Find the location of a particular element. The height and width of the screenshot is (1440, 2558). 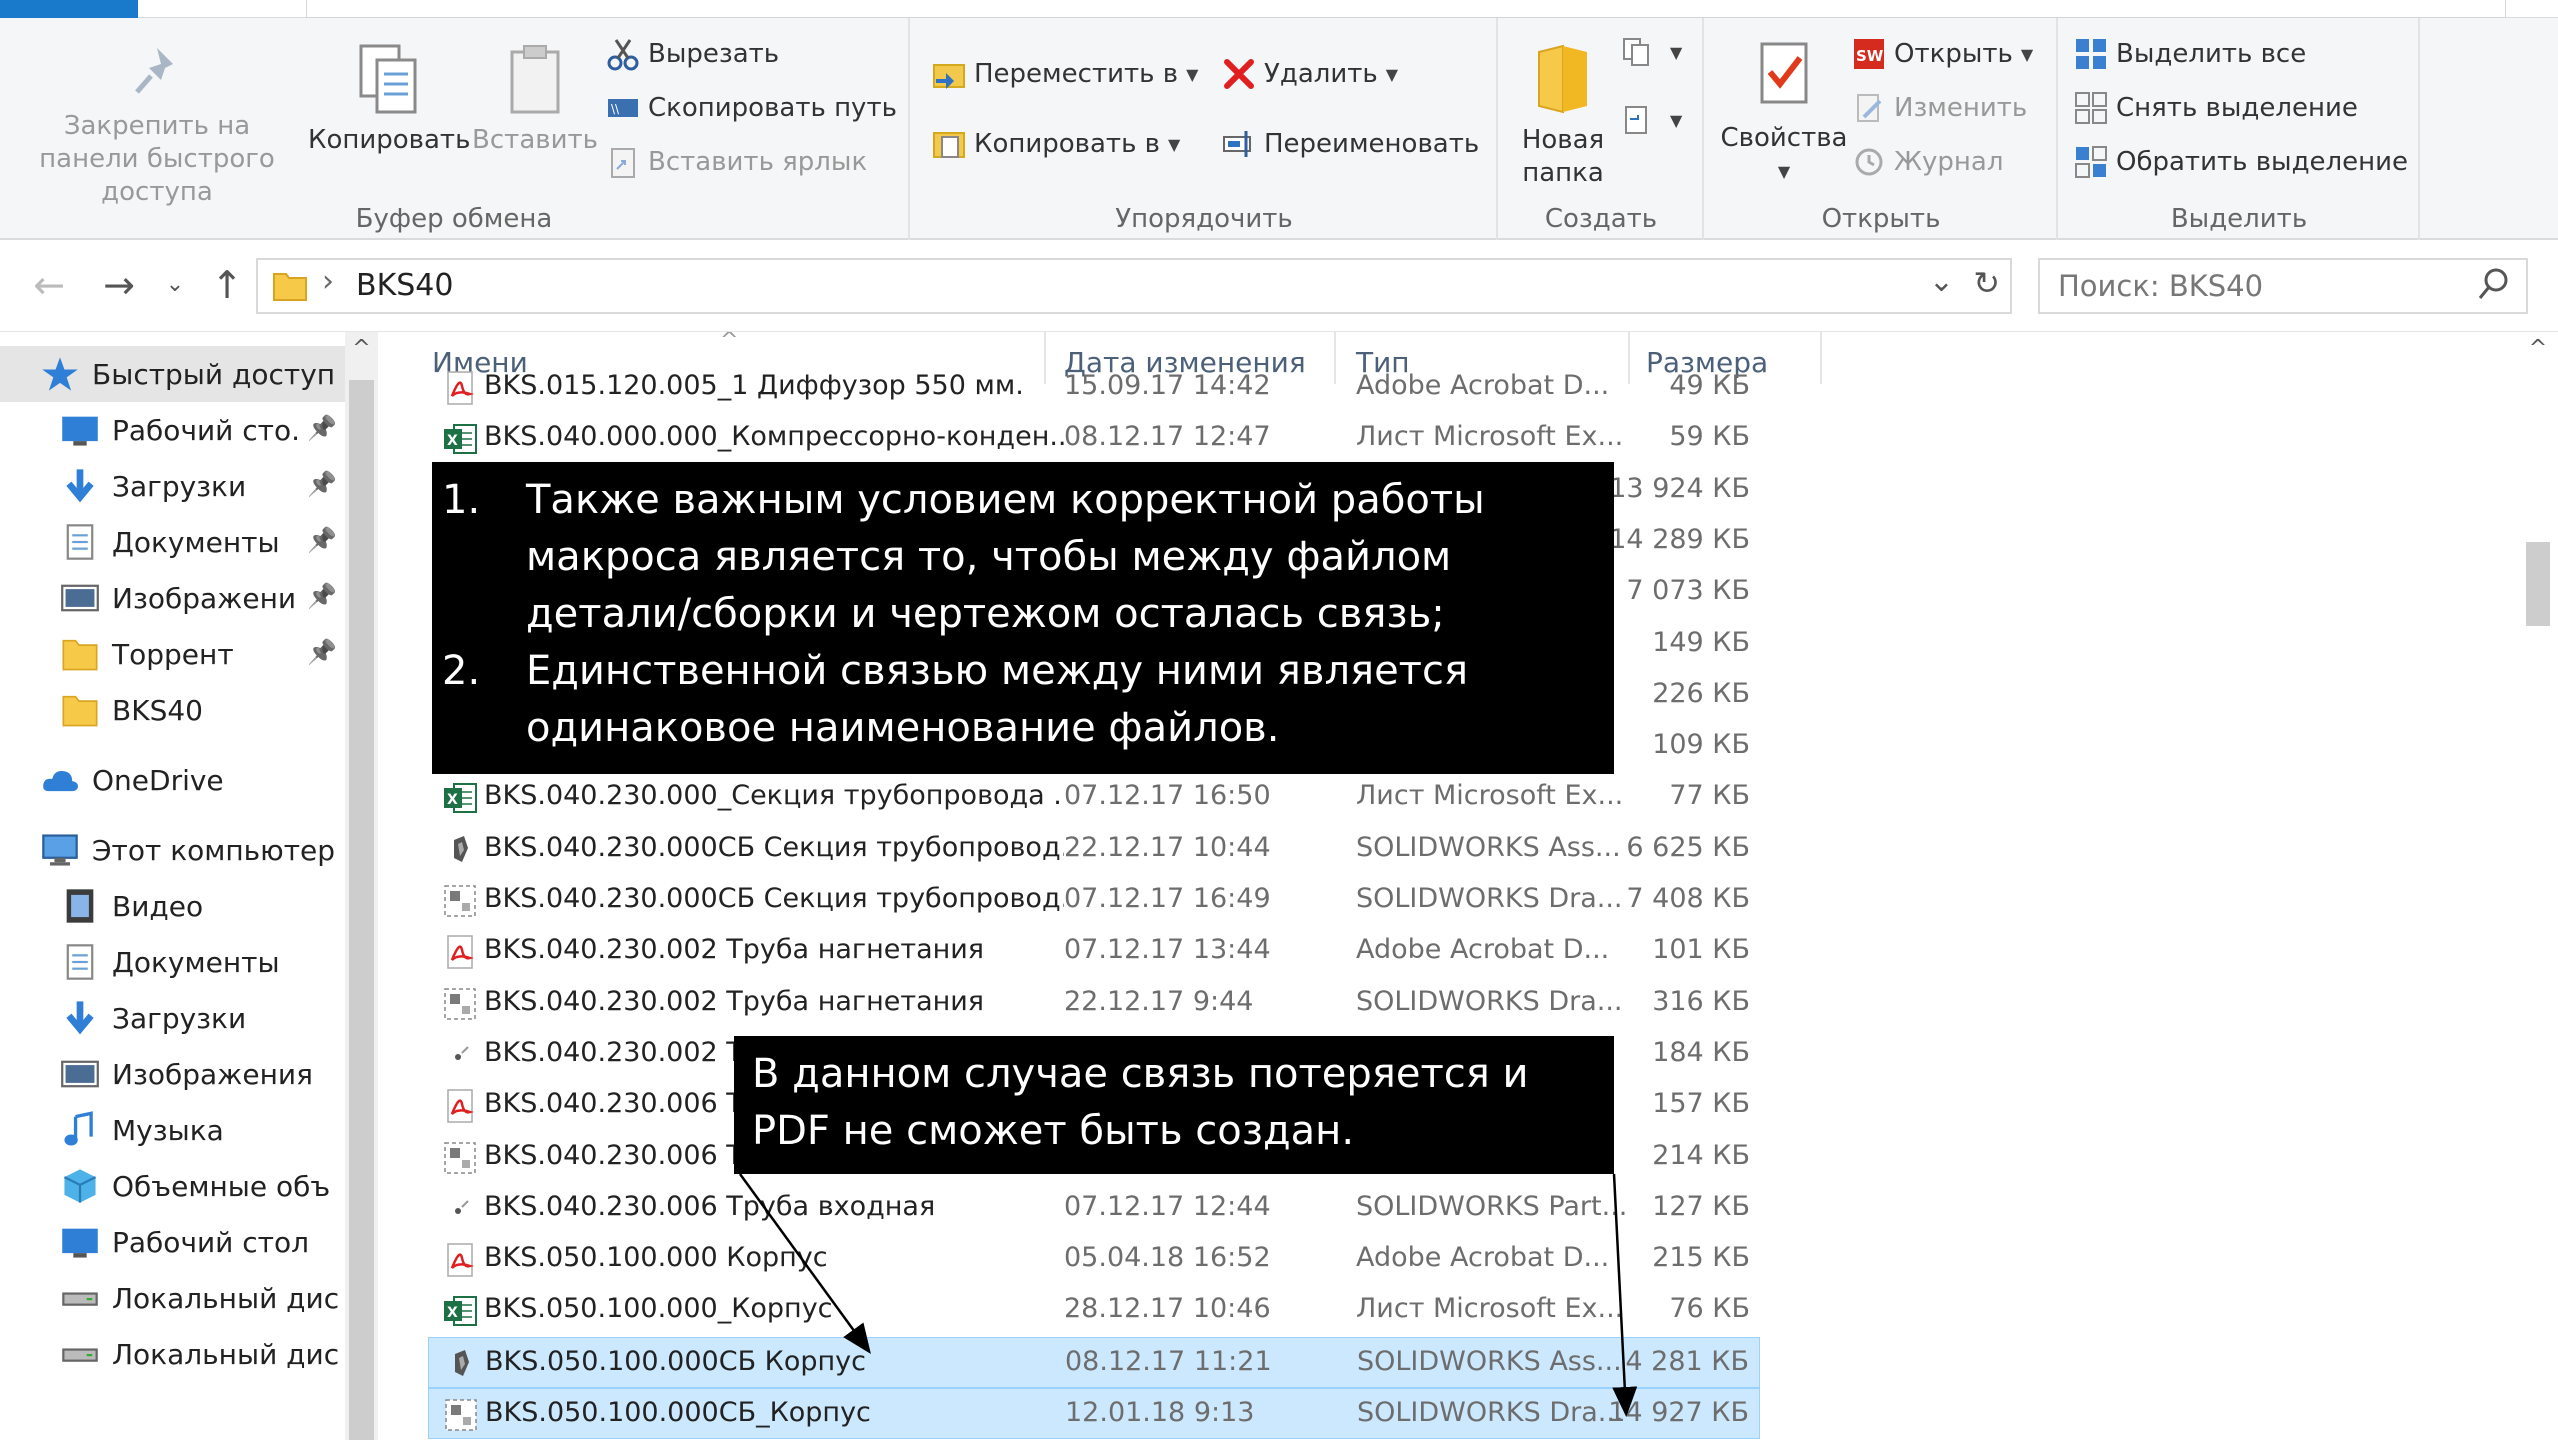

folder-icon is located at coordinates (290, 287).